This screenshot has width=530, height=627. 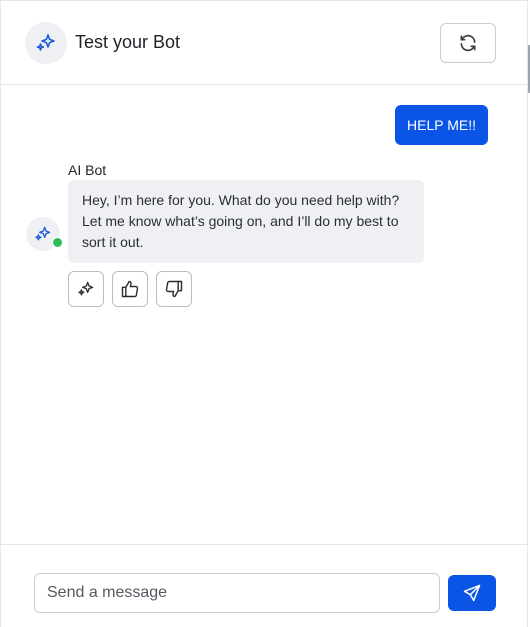 What do you see at coordinates (237, 593) in the screenshot?
I see `message-input` at bounding box center [237, 593].